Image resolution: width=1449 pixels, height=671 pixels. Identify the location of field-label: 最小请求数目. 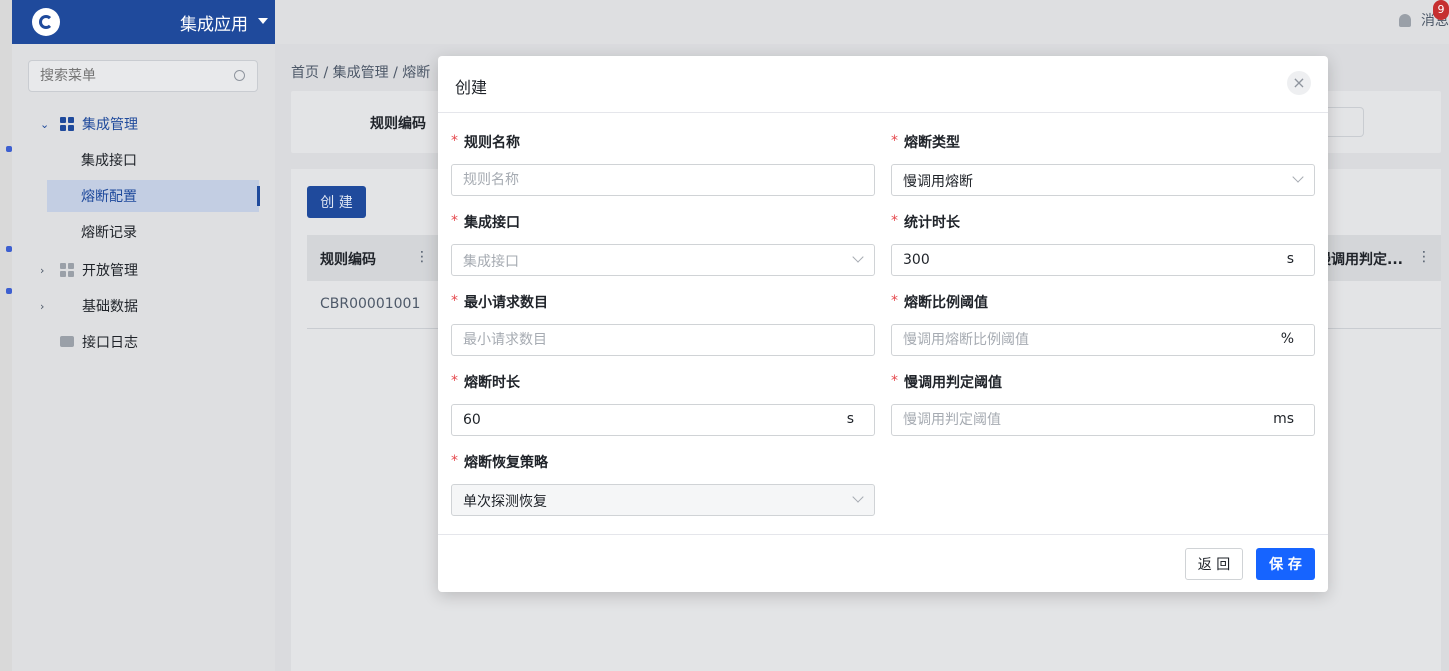
(506, 303).